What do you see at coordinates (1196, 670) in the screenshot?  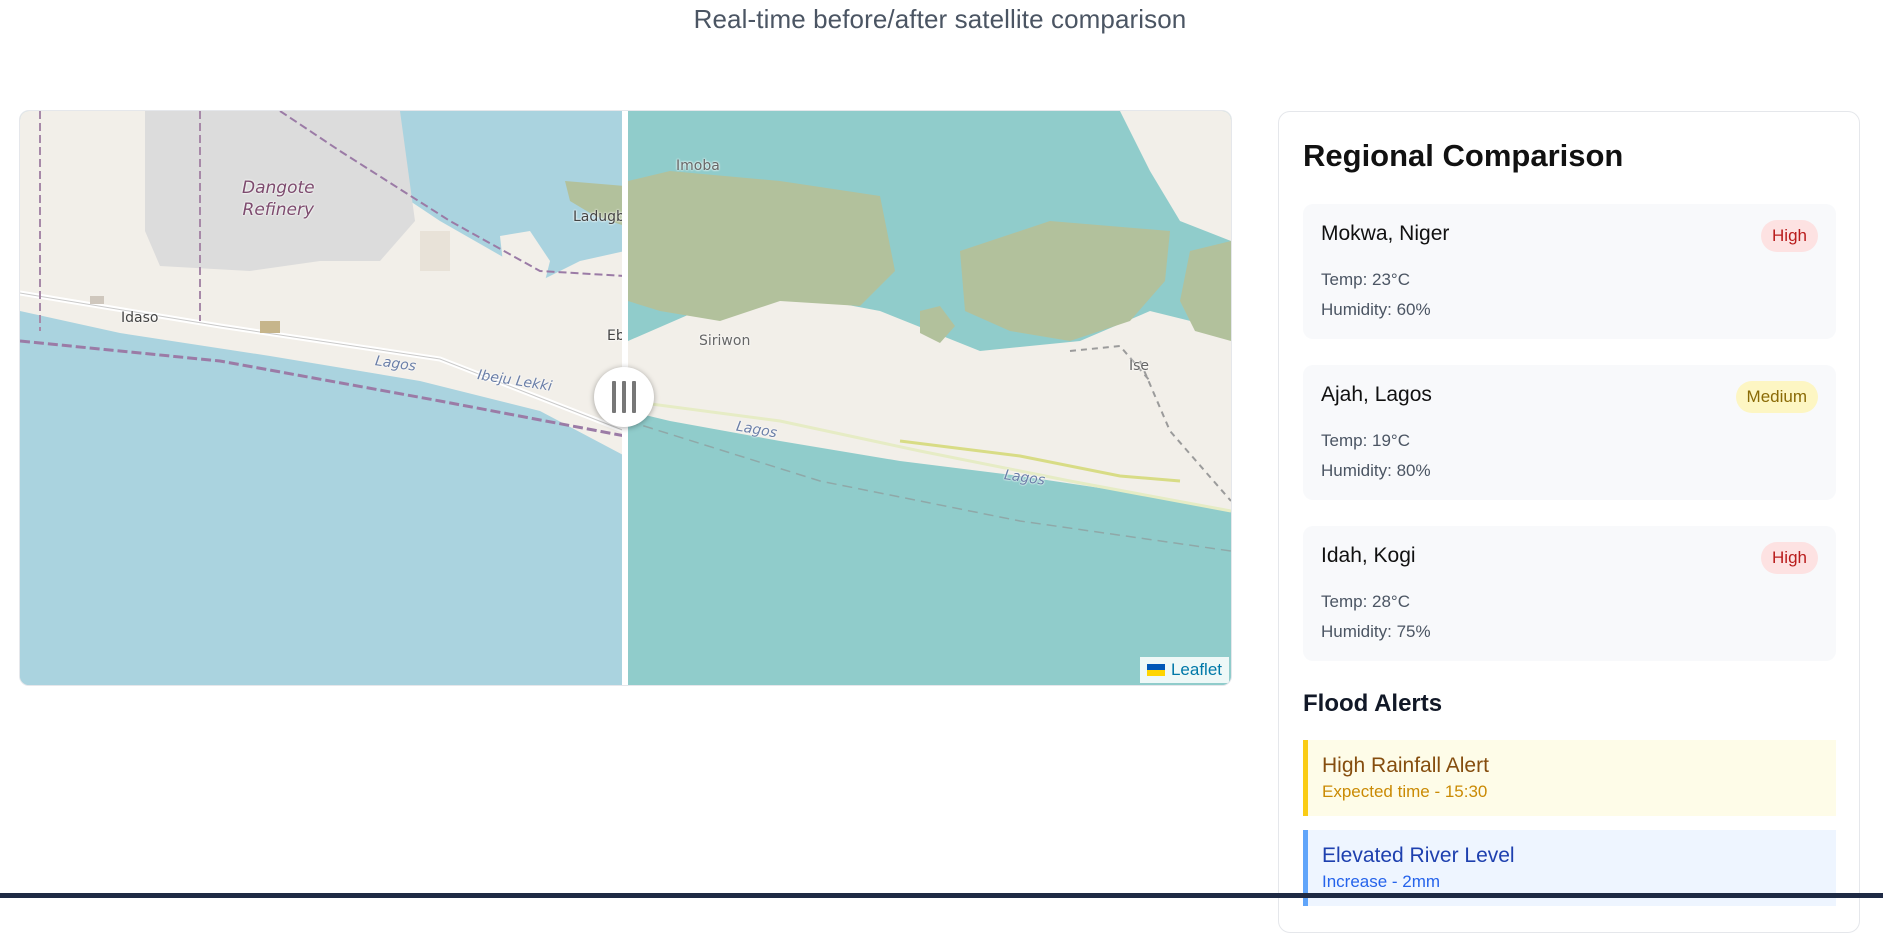 I see `leaflet-link: Leaflet` at bounding box center [1196, 670].